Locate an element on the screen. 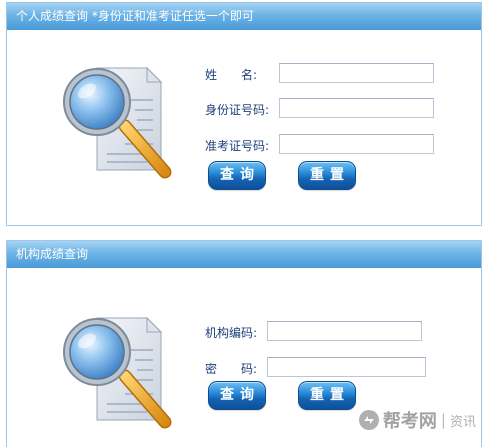  password-input is located at coordinates (346, 367).